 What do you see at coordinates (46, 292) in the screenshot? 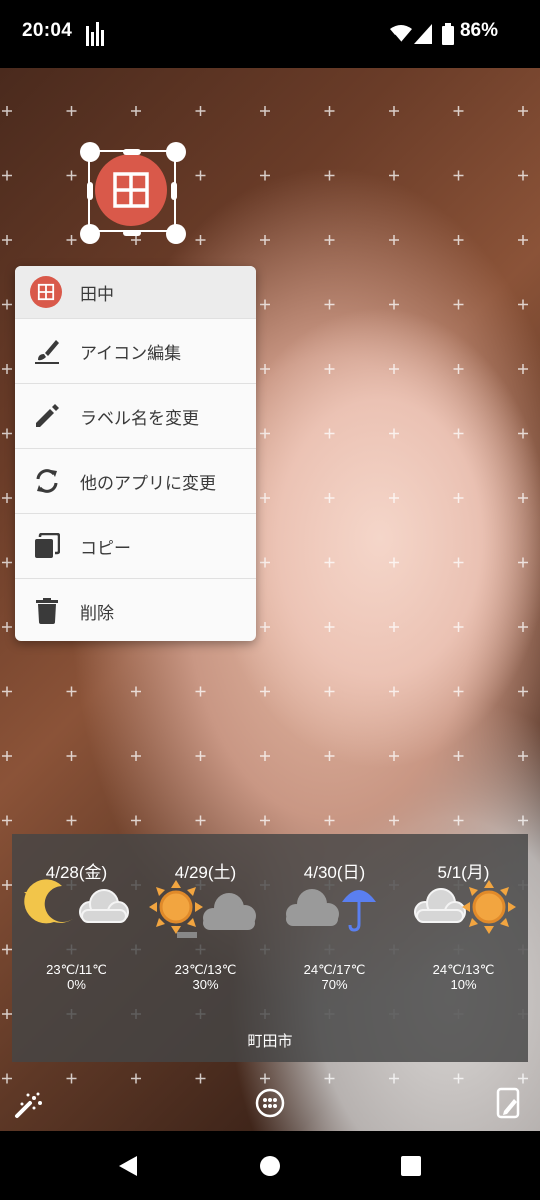
I see `contact-mini-icon` at bounding box center [46, 292].